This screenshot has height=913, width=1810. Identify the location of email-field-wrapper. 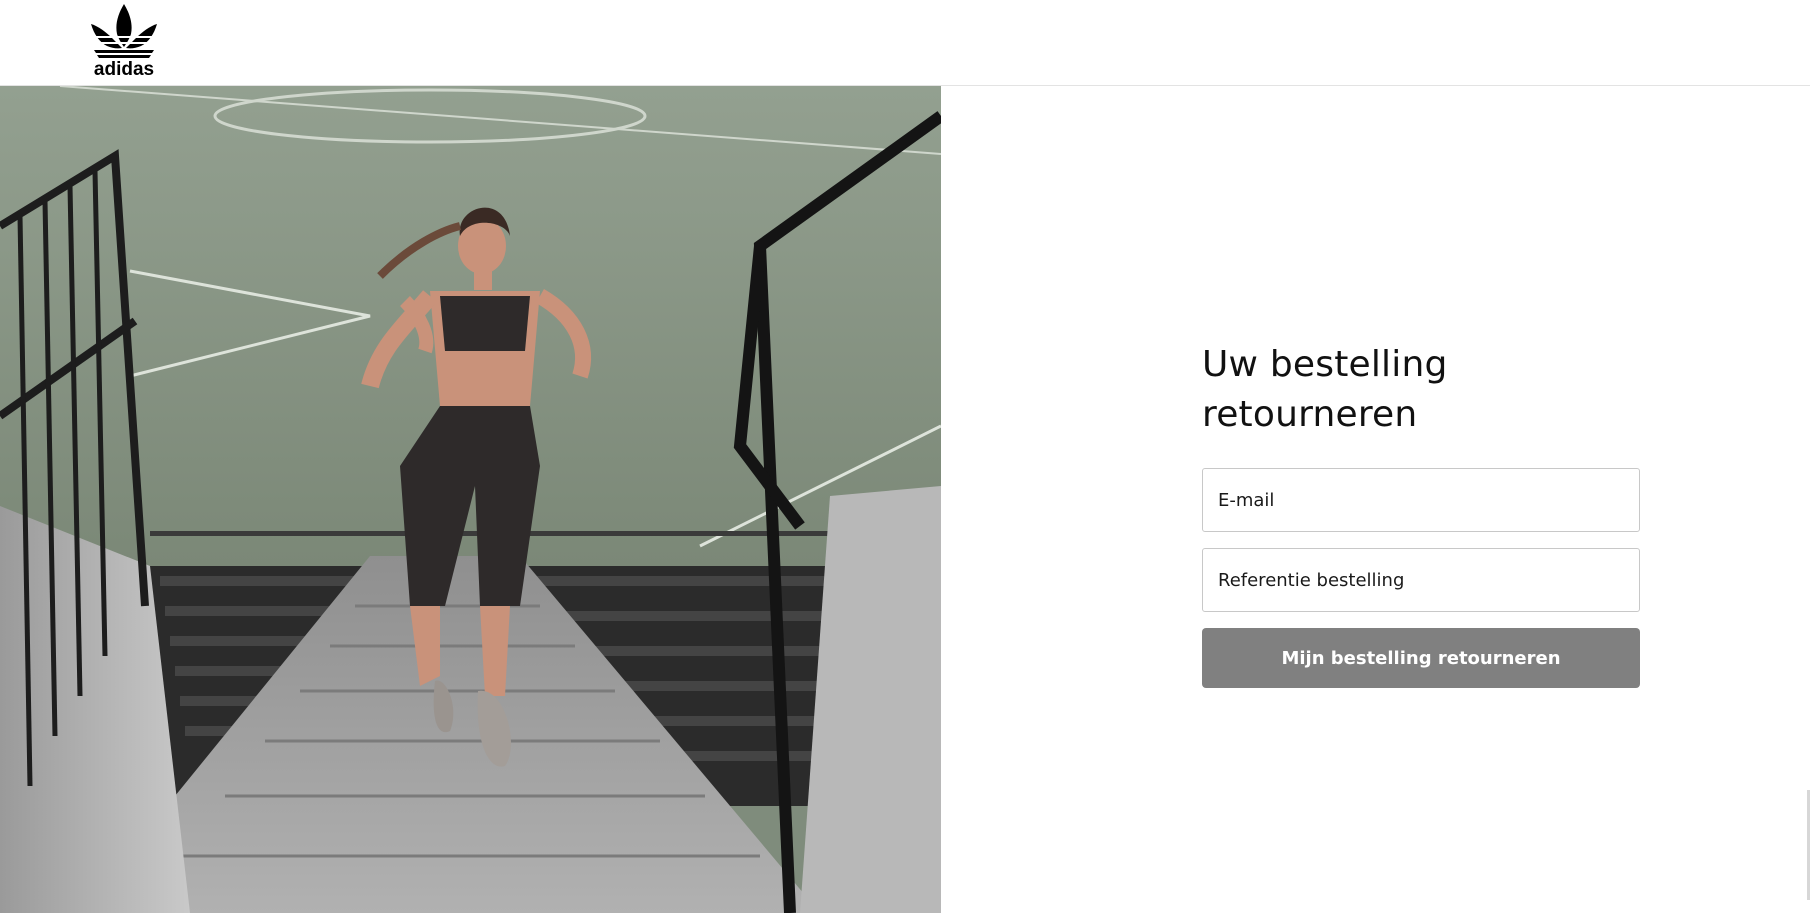
(1421, 500).